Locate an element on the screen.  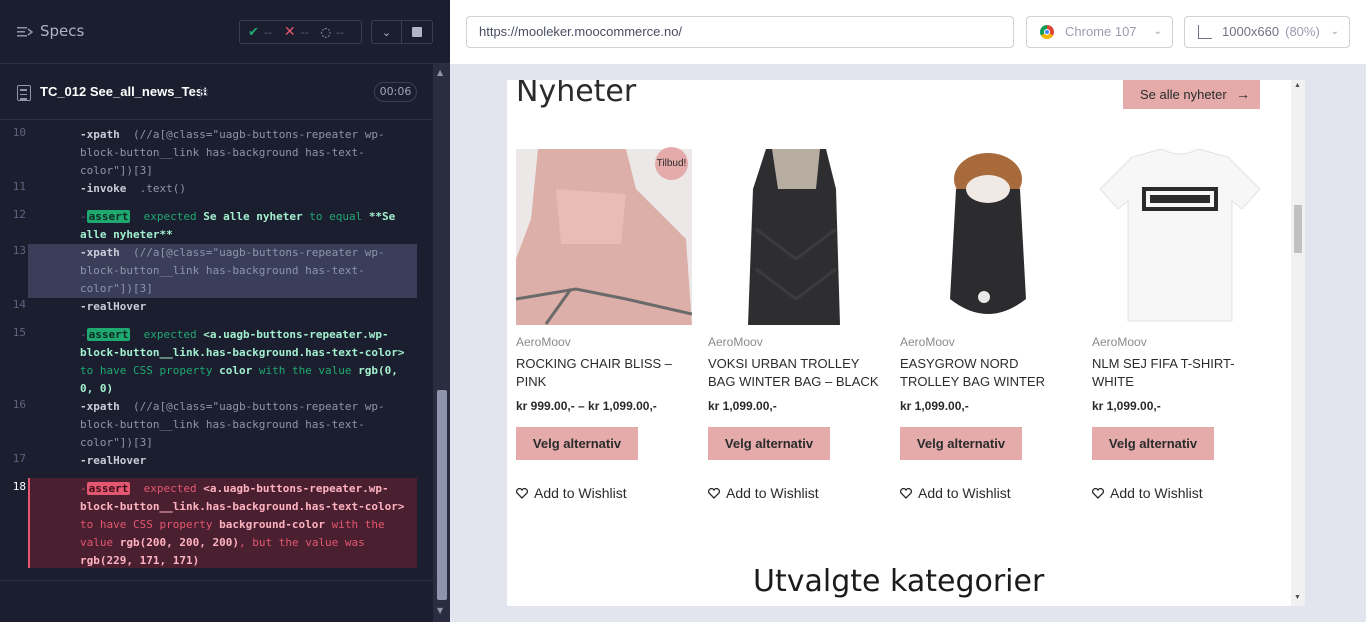
assert-text: to equal is located at coordinates (336, 216).